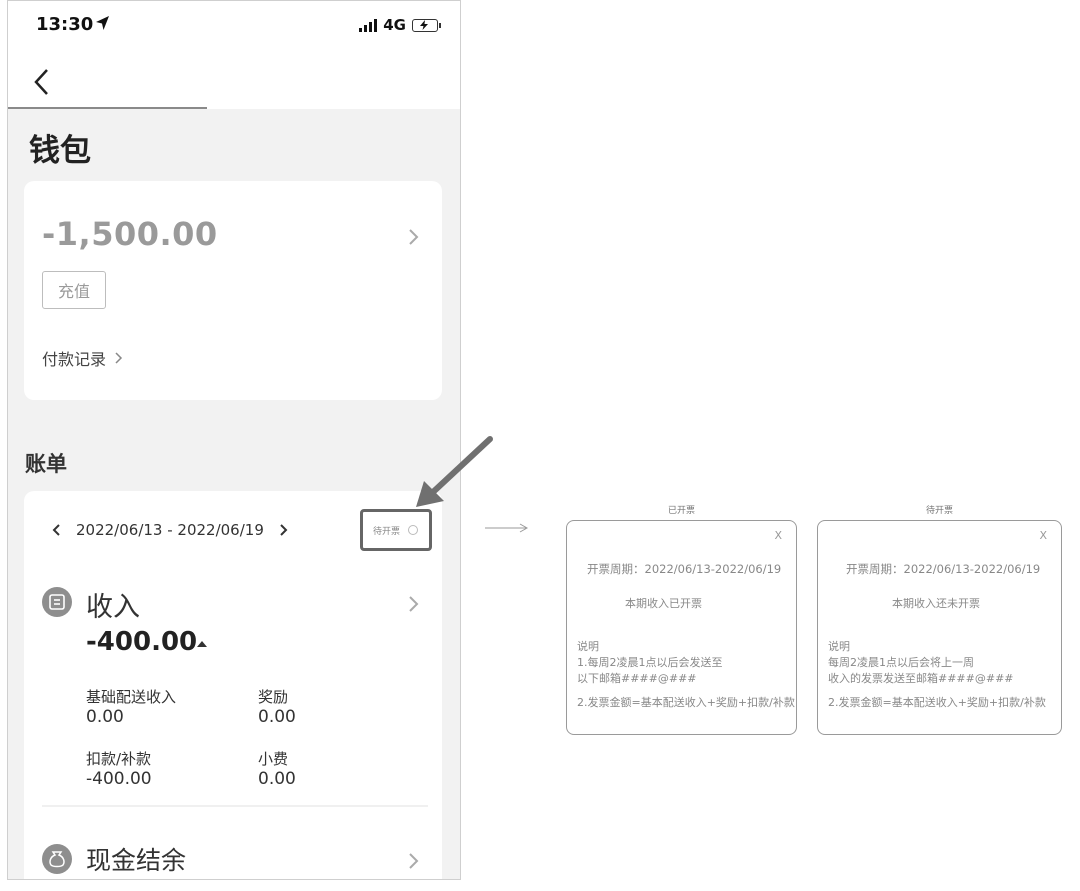 The width and height of the screenshot is (1080, 891). What do you see at coordinates (113, 604) in the screenshot?
I see `income-label: 收入` at bounding box center [113, 604].